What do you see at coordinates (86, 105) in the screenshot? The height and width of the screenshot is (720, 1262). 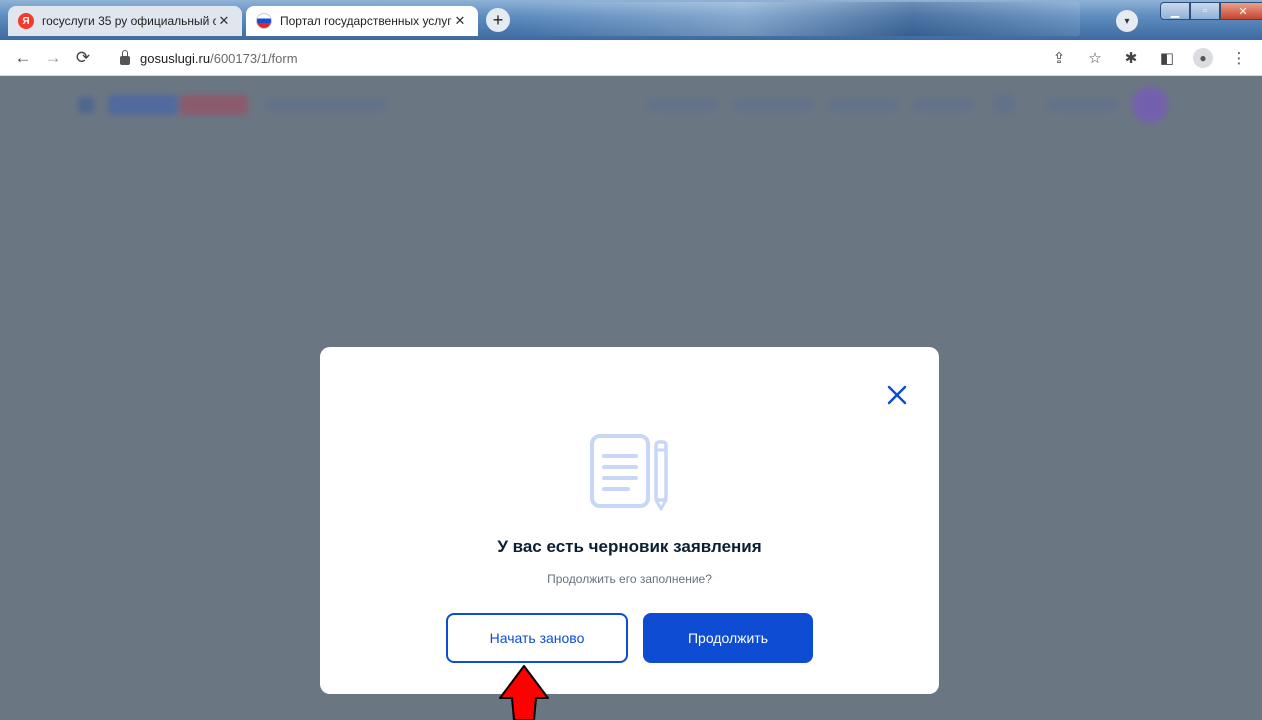 I see `menu-icon` at bounding box center [86, 105].